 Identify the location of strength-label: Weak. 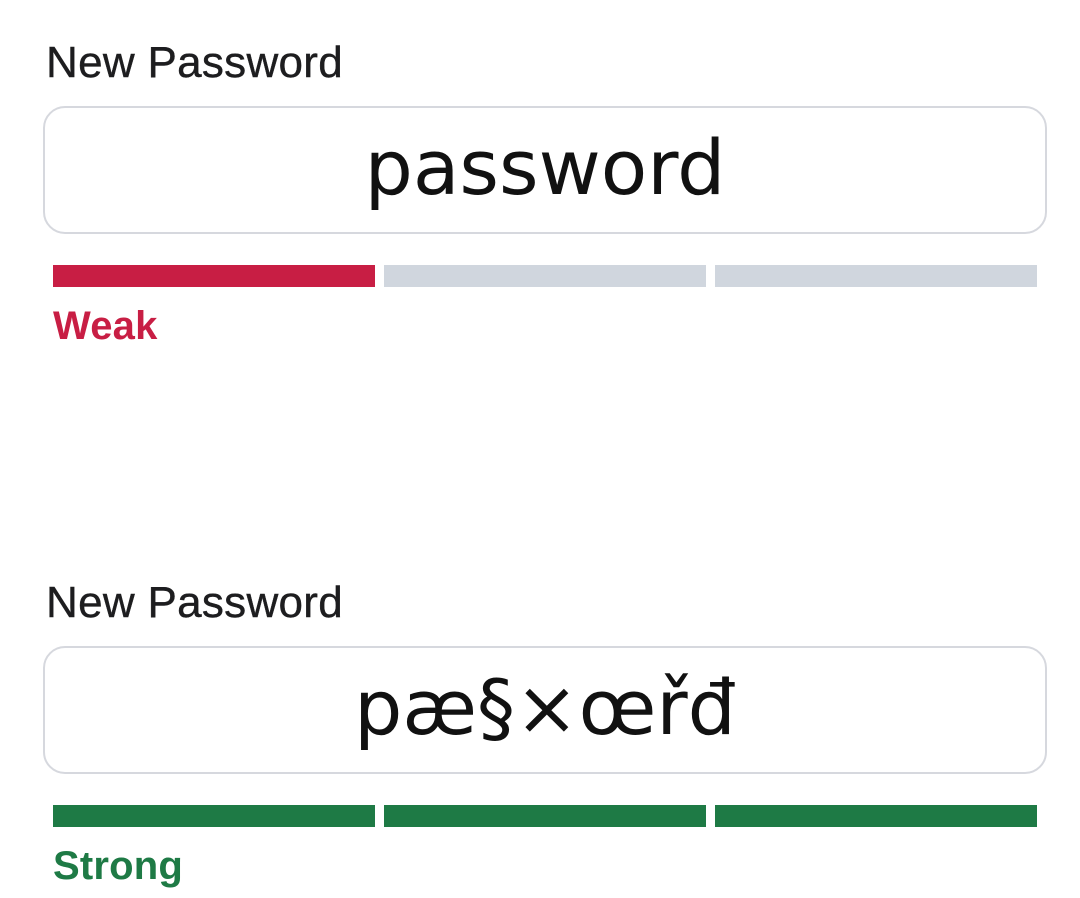
(105, 326).